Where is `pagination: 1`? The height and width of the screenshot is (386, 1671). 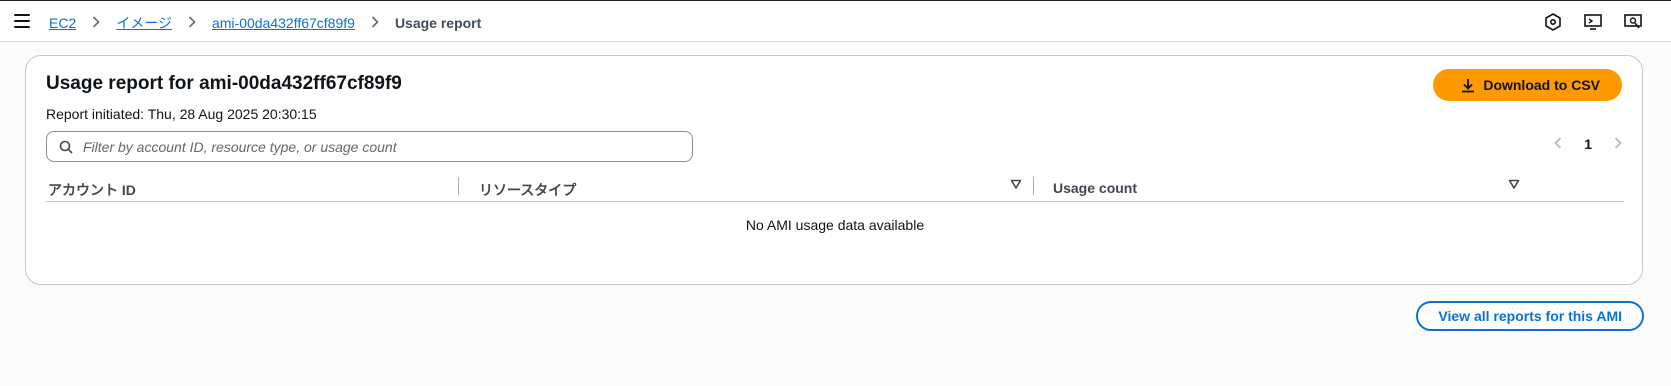
pagination: 1 is located at coordinates (1588, 144).